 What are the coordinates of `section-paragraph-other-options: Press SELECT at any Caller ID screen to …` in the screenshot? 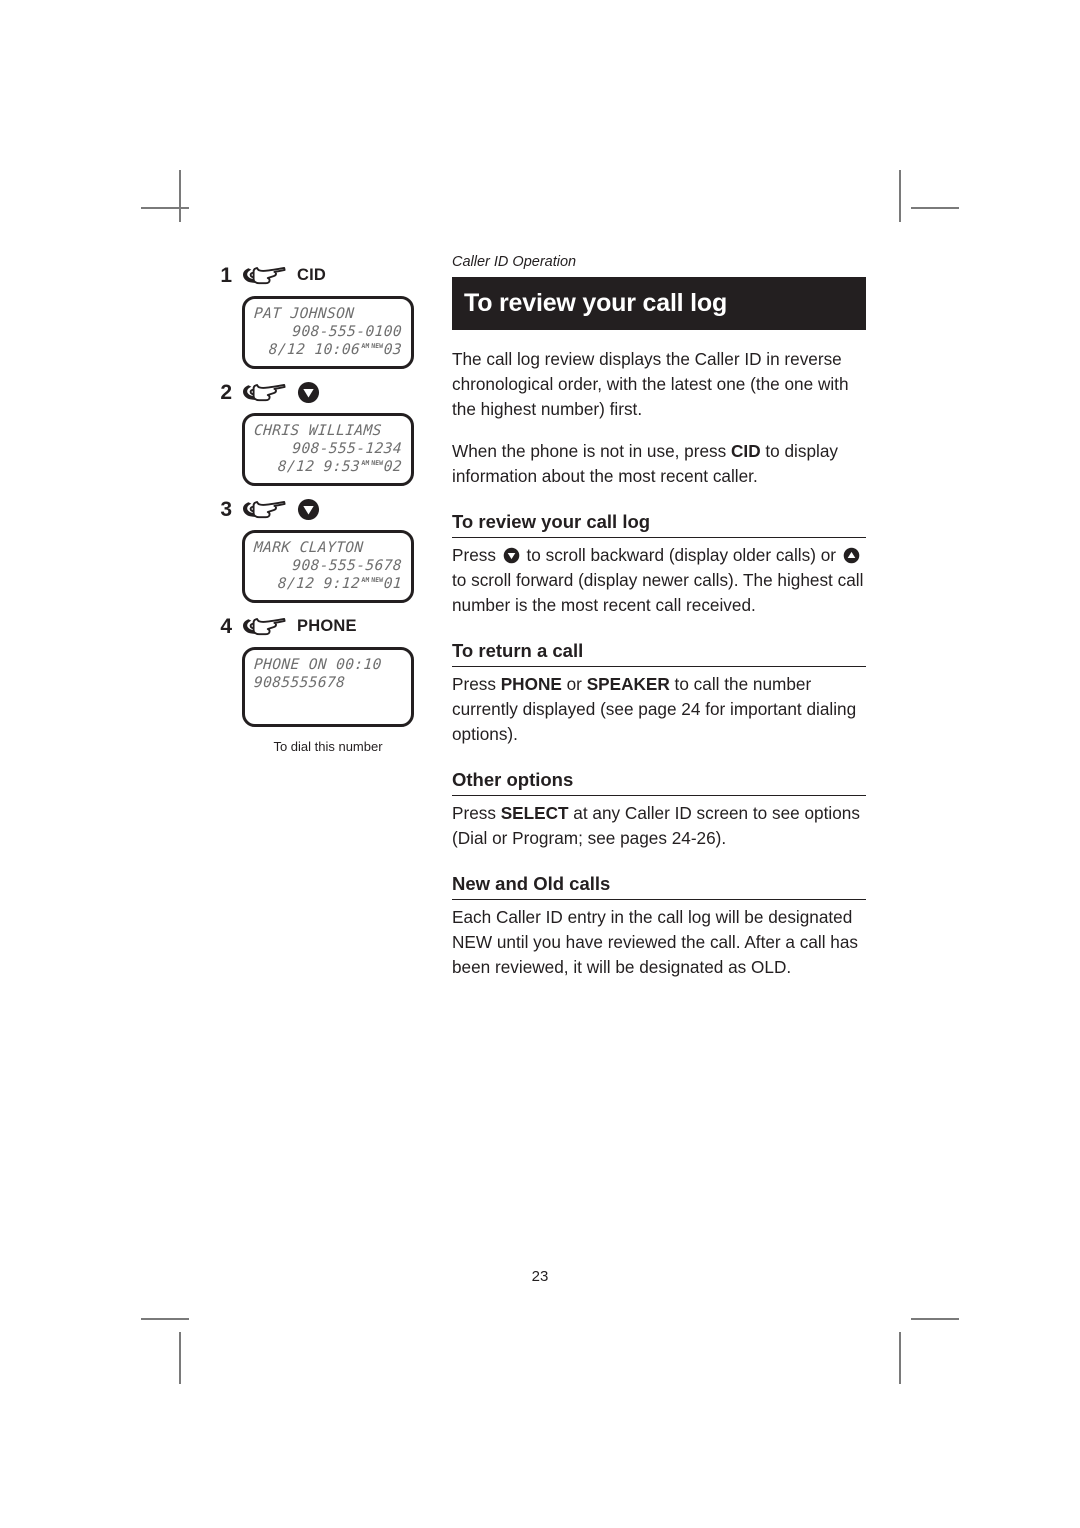 It's located at (659, 826).